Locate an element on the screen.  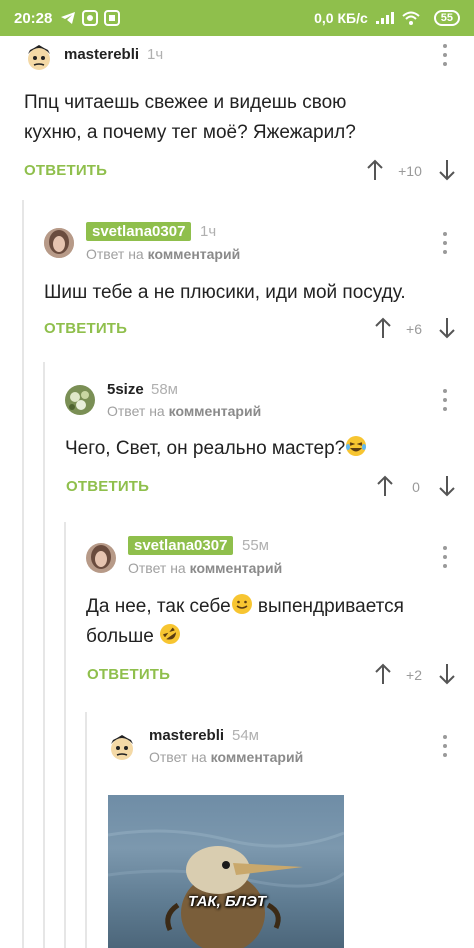
signal-icon is located at coordinates (384, 18).